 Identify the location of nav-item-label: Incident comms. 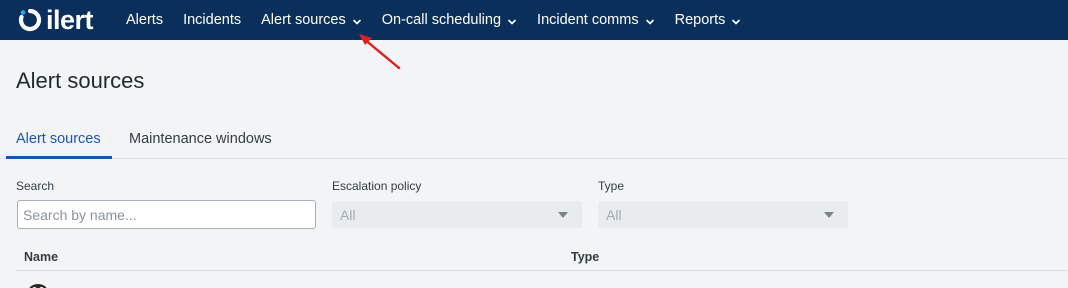
(588, 20).